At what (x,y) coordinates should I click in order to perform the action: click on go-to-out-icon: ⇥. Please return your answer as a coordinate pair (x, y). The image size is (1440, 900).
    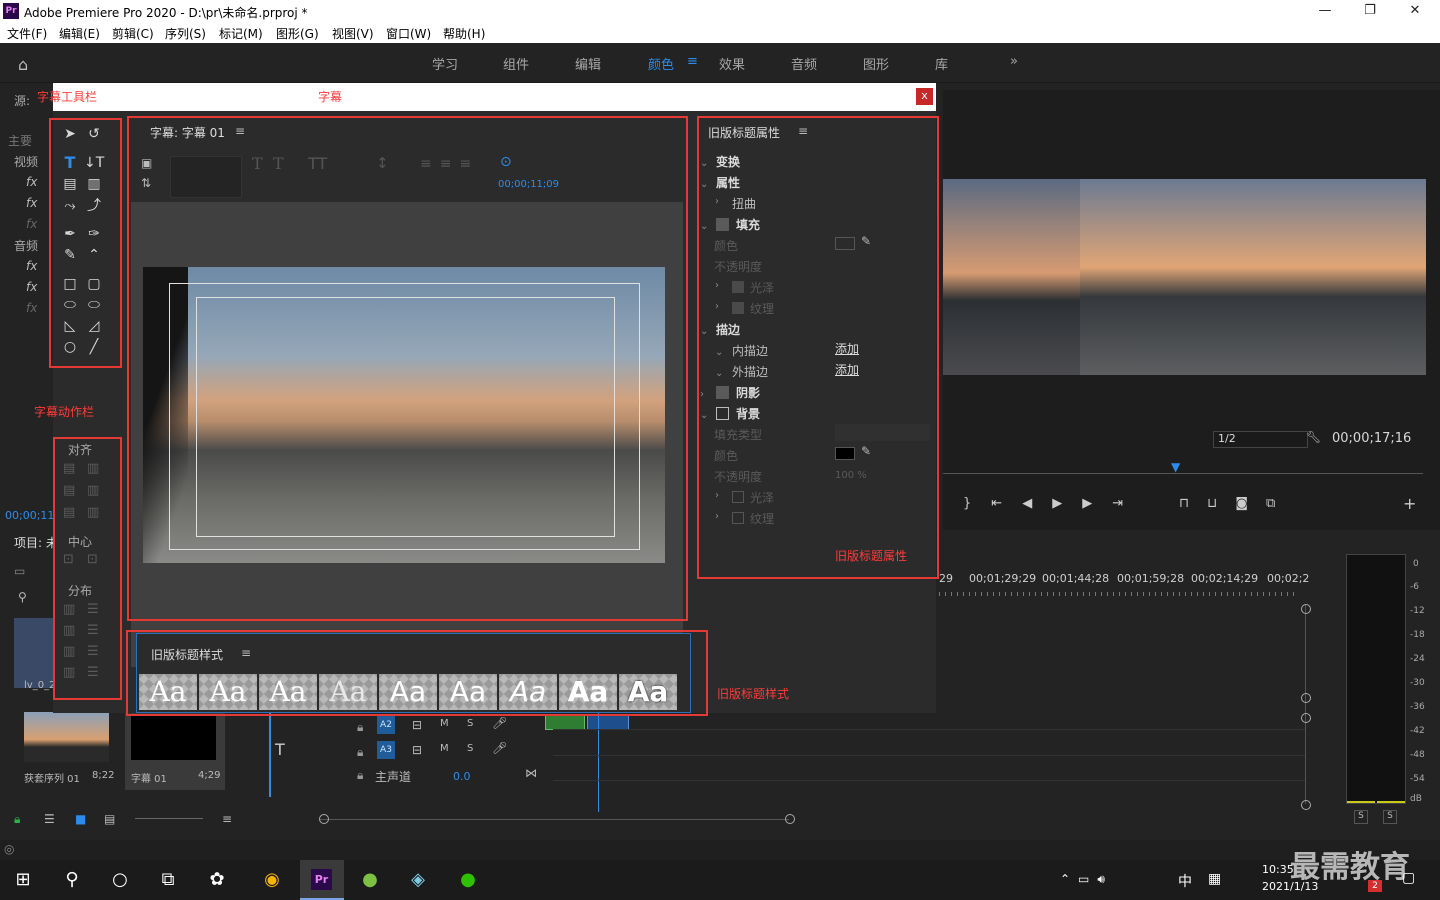
    Looking at the image, I should click on (1127, 503).